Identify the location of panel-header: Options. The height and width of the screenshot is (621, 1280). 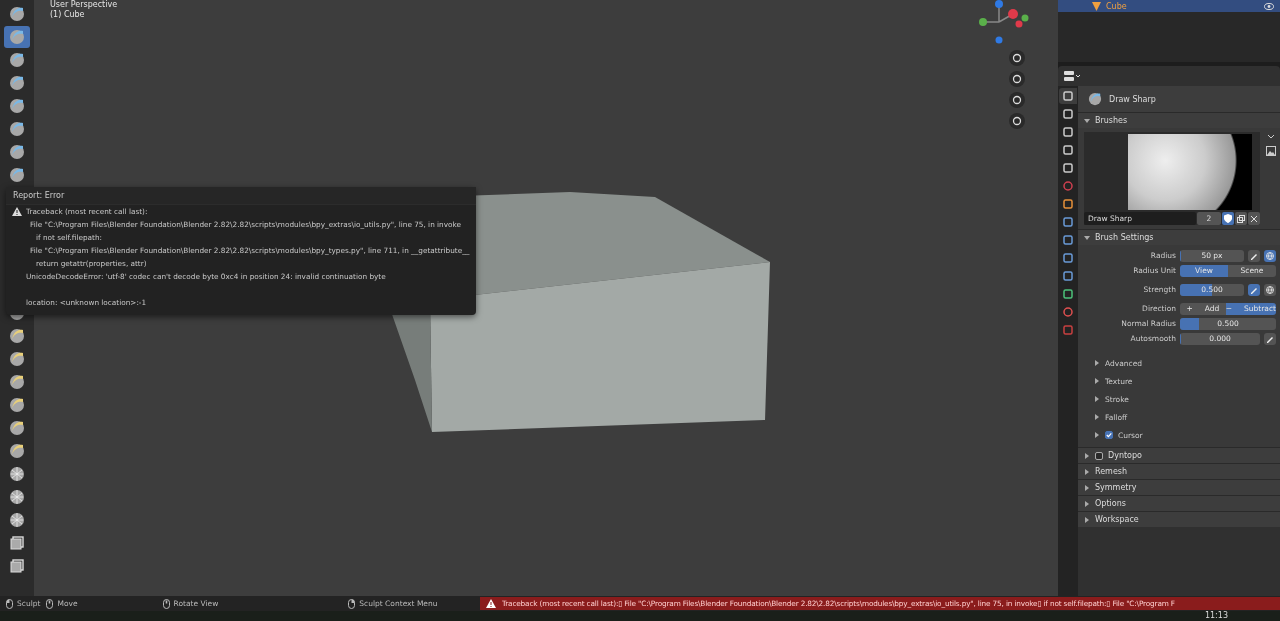
(1179, 503).